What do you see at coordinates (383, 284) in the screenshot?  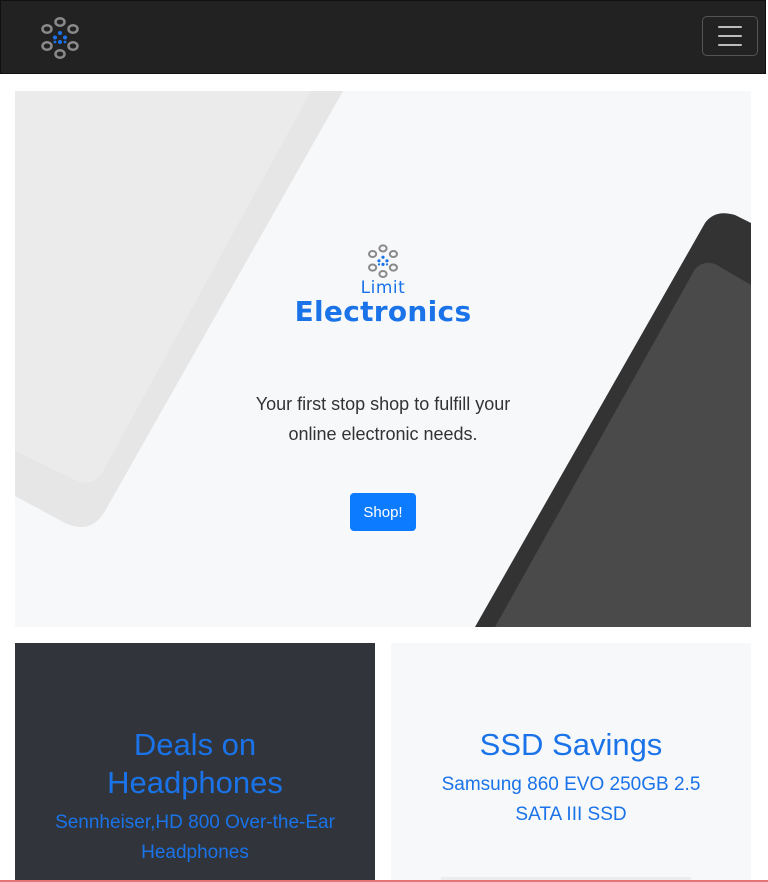 I see `brand-lockup: Limit Electronics` at bounding box center [383, 284].